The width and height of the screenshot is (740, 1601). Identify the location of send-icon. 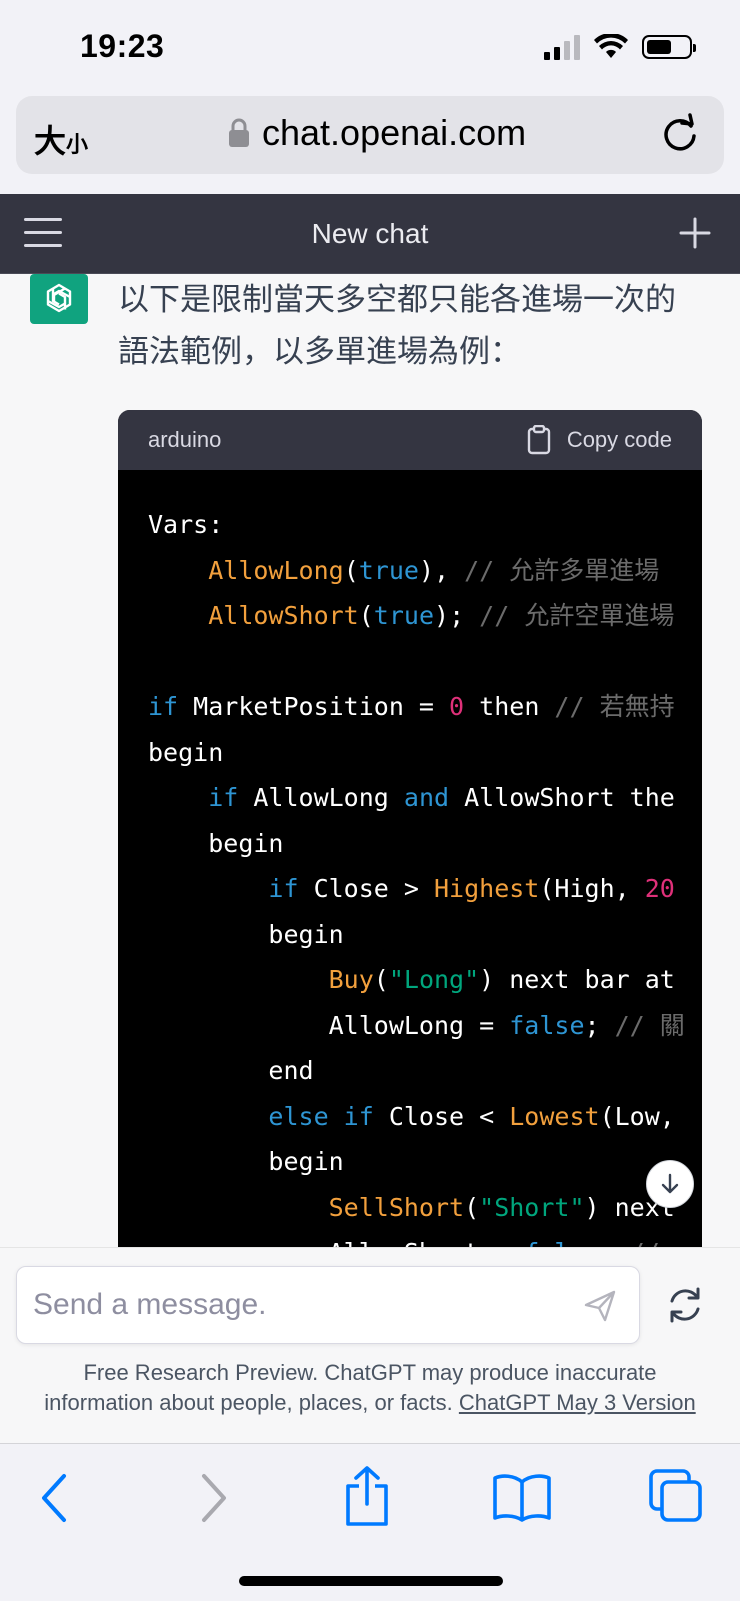
(600, 1306).